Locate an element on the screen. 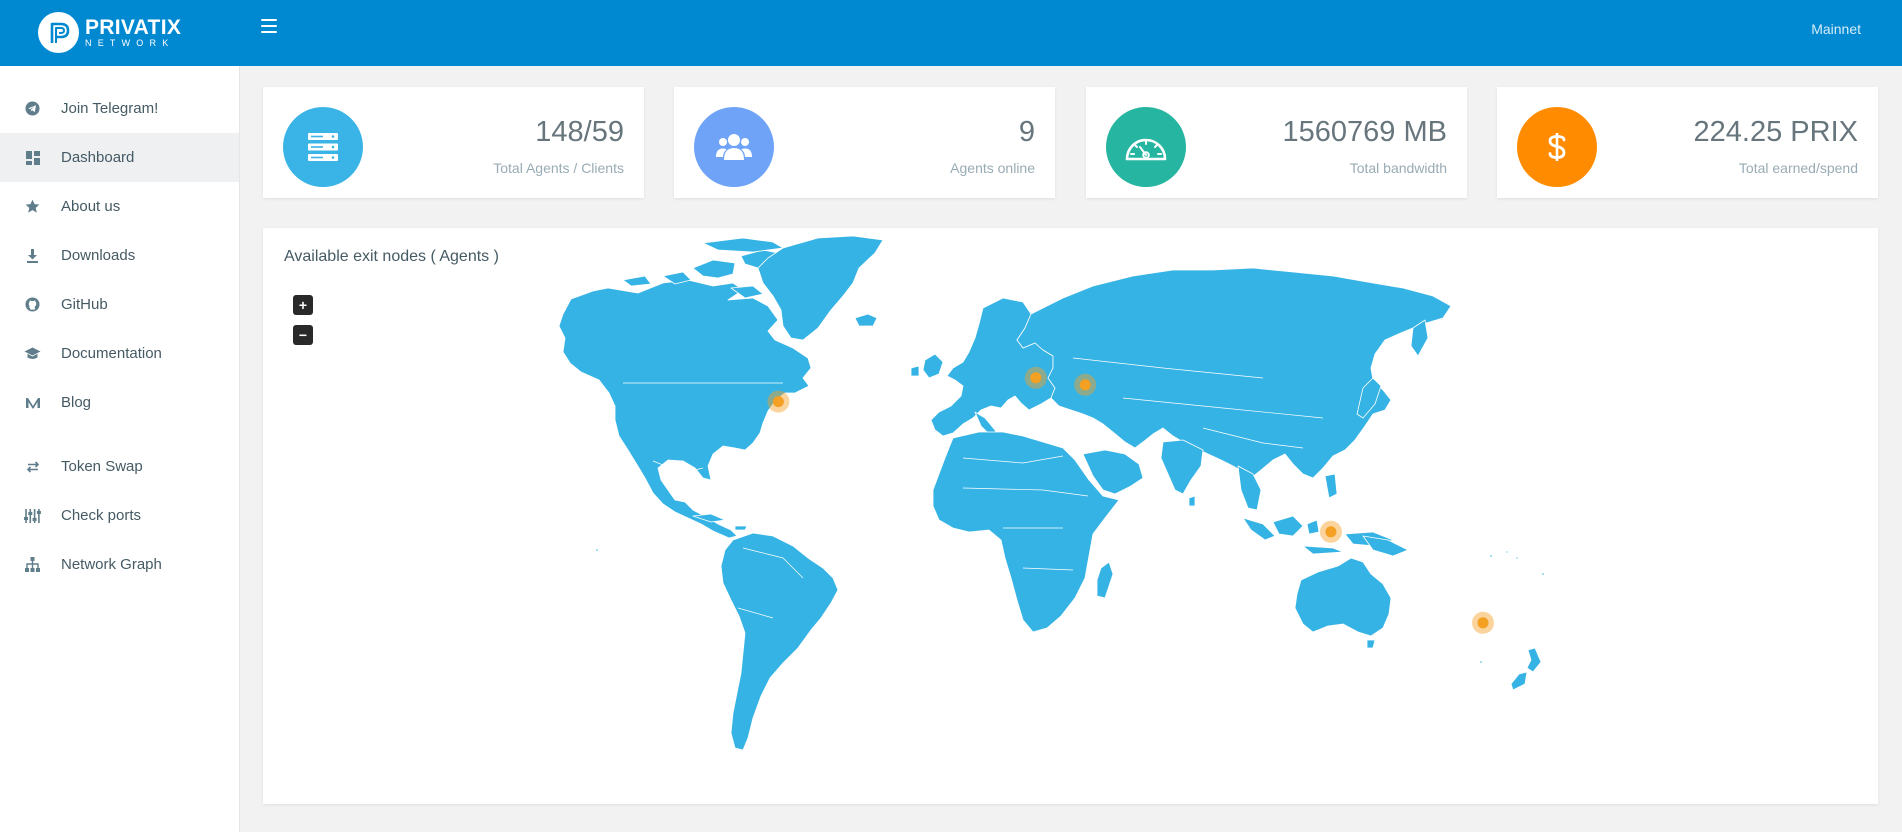  stat-label: Total bandwidth is located at coordinates (1398, 168).